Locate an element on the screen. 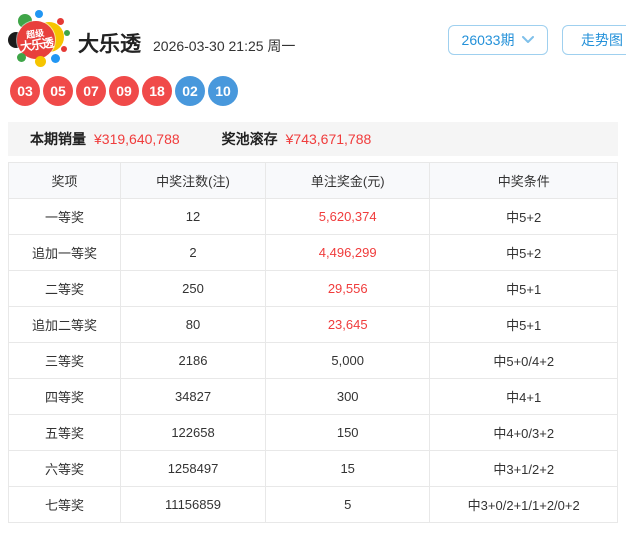  prize-name: 三等奖 is located at coordinates (64, 360).